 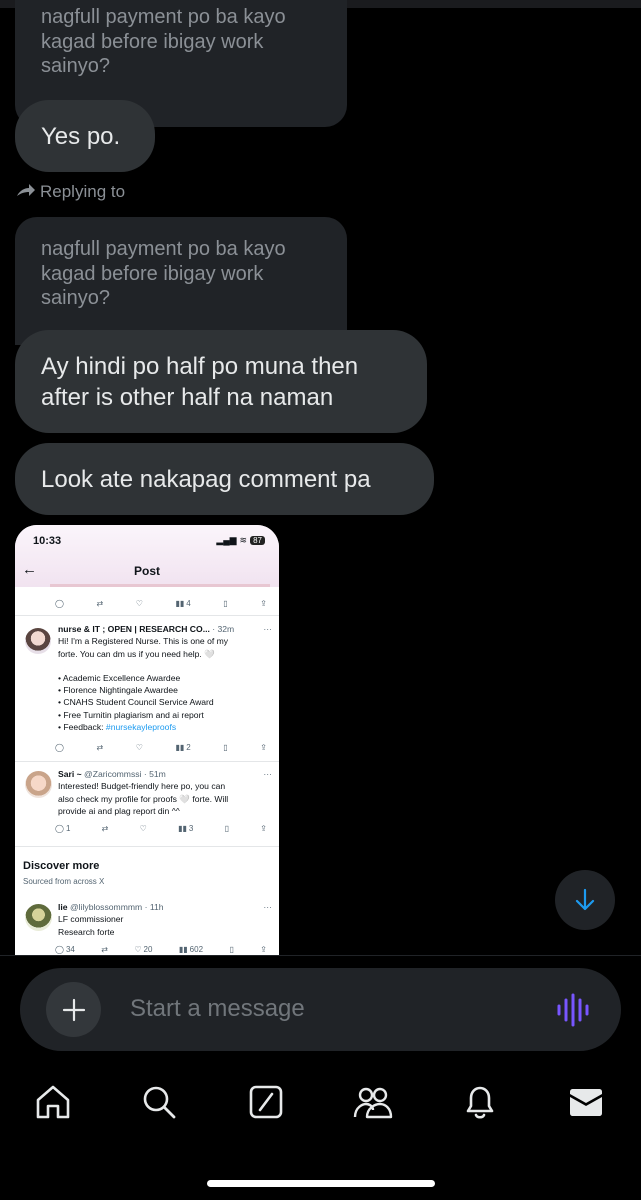 What do you see at coordinates (267, 774) in the screenshot?
I see `more-icon: ···` at bounding box center [267, 774].